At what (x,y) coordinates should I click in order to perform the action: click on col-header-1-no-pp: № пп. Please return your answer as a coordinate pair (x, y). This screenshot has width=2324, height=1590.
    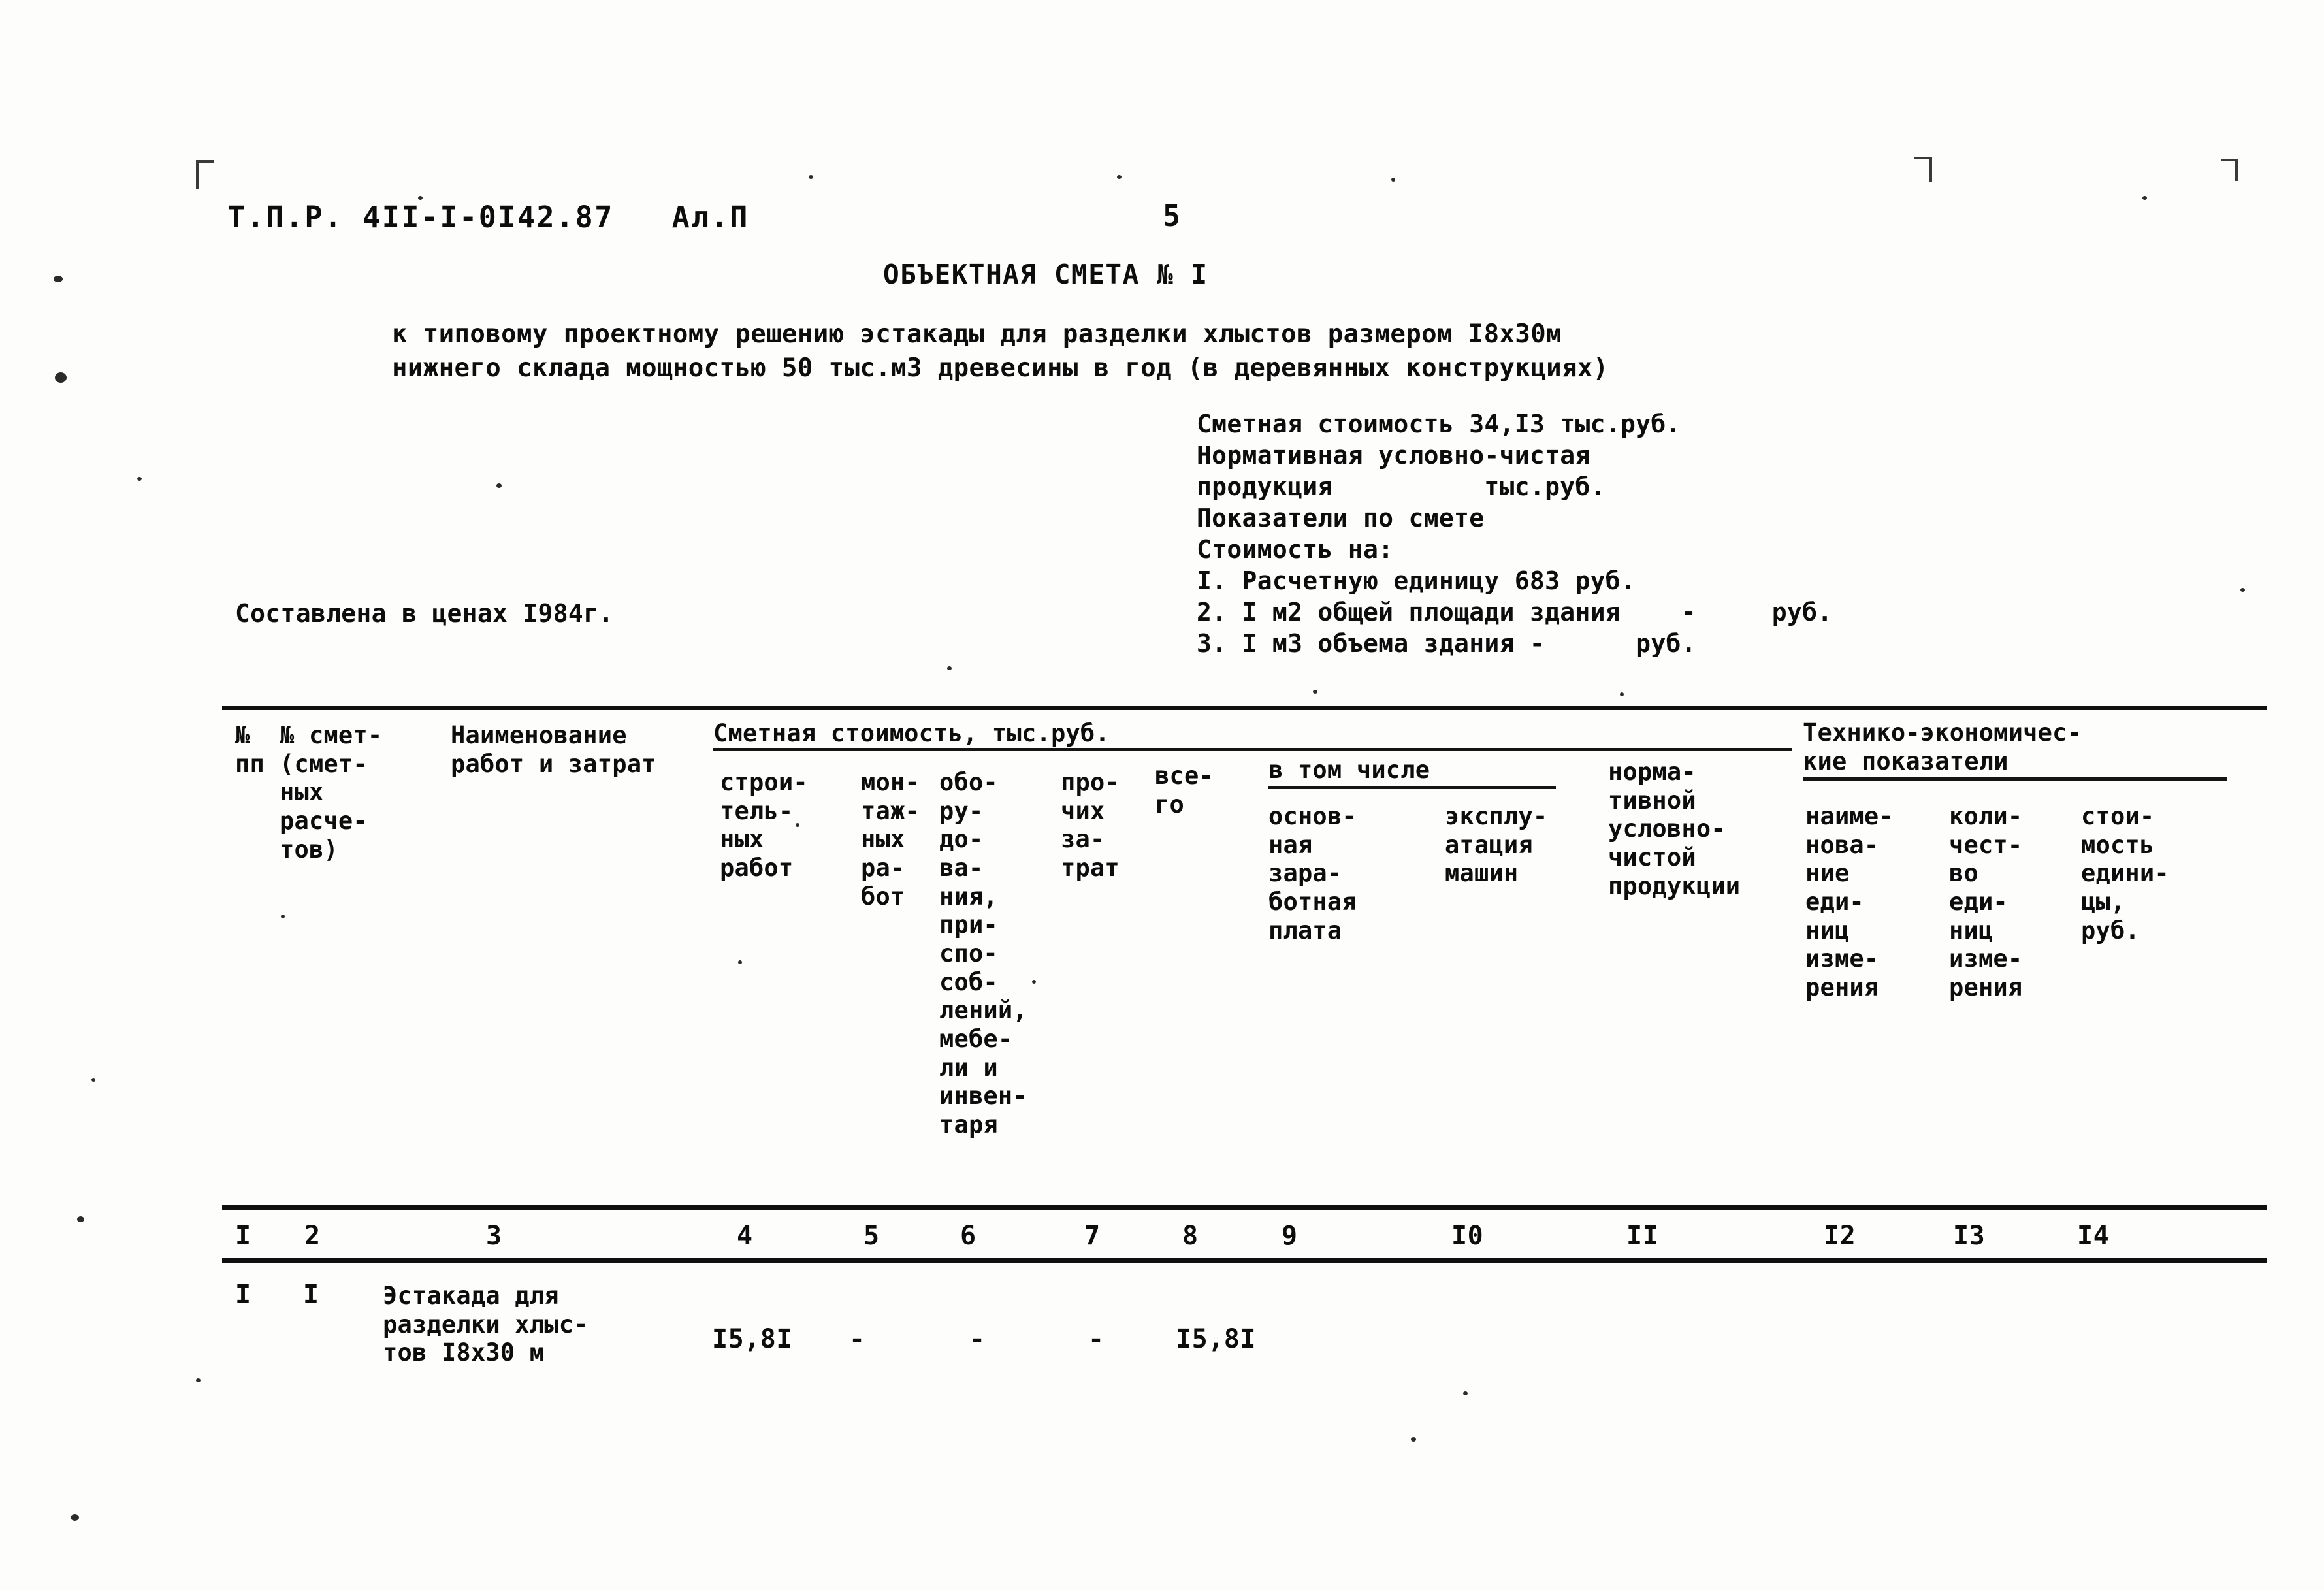
    Looking at the image, I should click on (250, 749).